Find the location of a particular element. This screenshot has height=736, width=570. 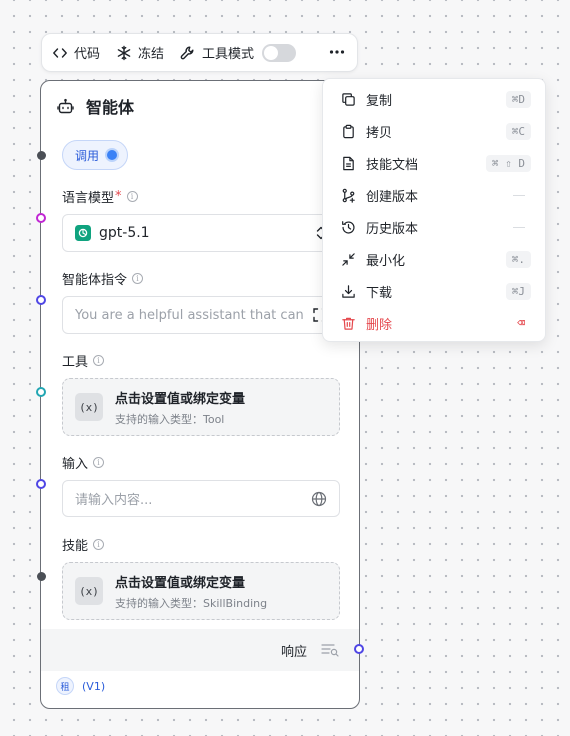

freeze-label: 冻结 is located at coordinates (151, 54).